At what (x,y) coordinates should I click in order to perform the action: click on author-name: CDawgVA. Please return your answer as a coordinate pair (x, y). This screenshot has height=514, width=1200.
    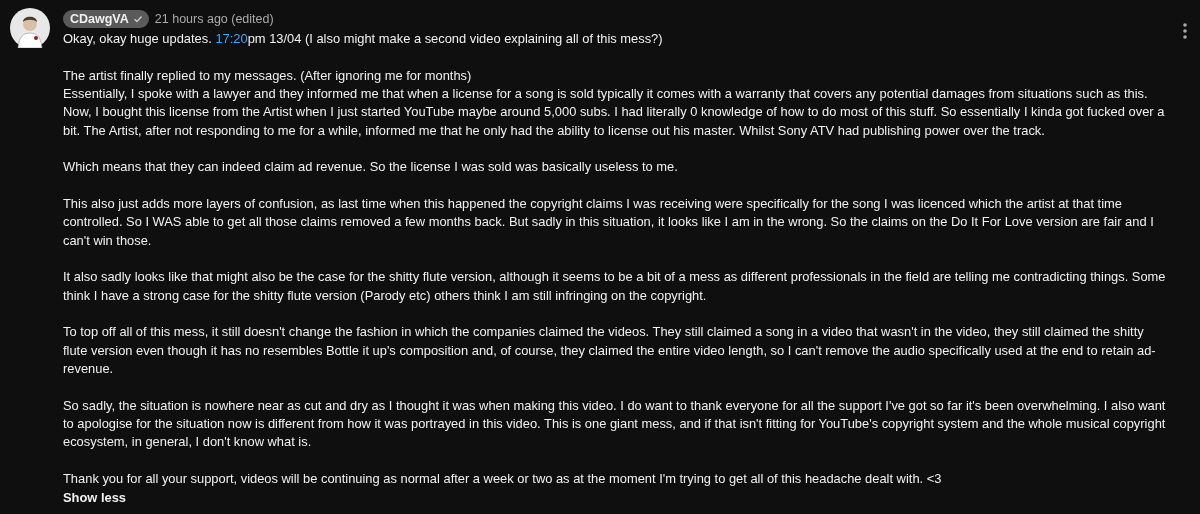
    Looking at the image, I should click on (106, 19).